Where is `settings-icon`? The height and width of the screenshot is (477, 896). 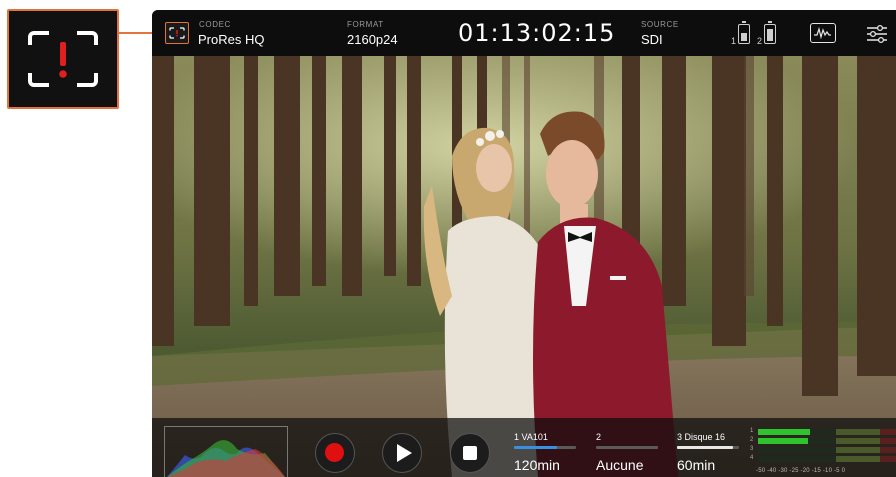 settings-icon is located at coordinates (877, 36).